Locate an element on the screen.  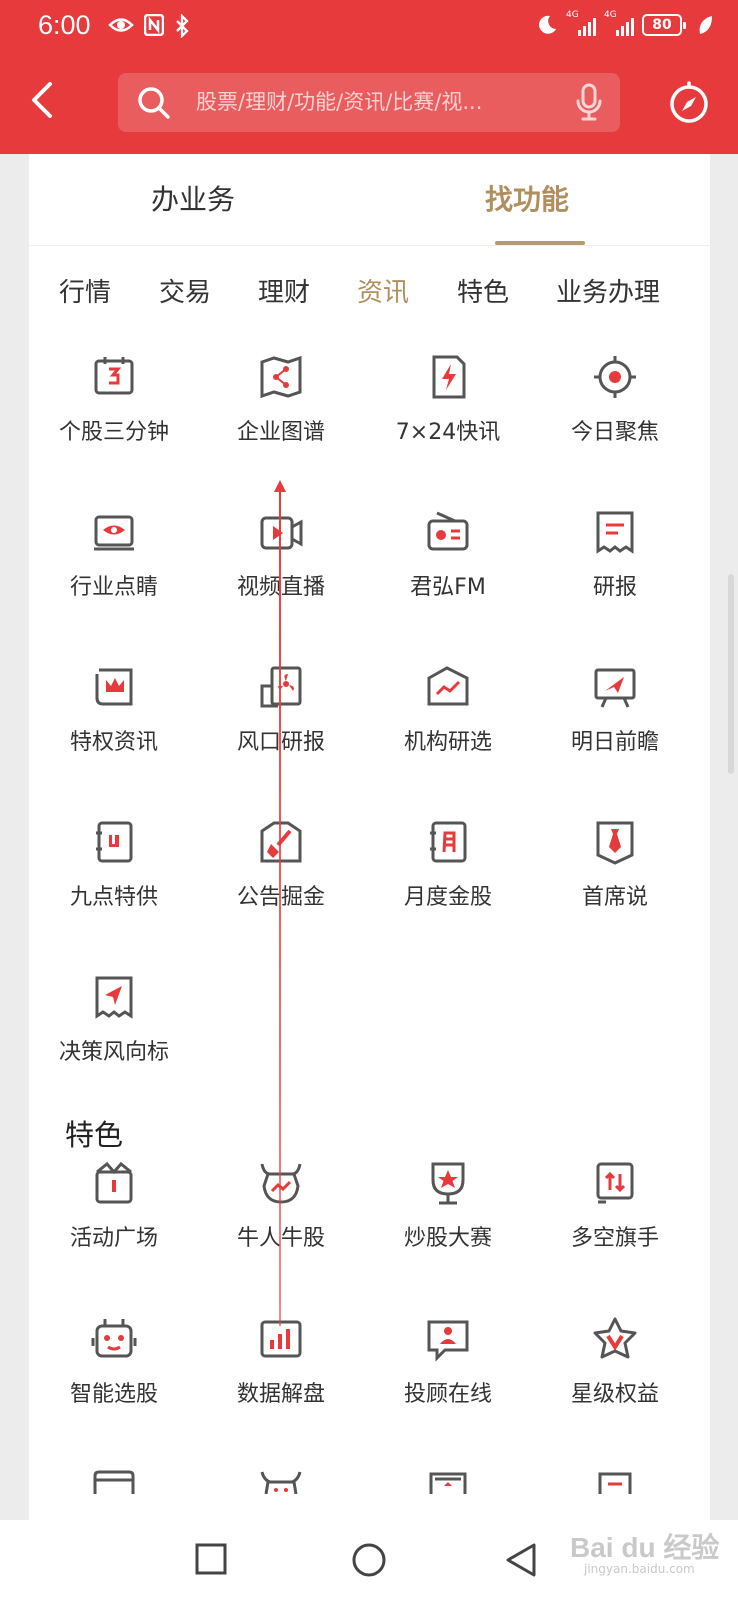
grid-item-label: 月度金股 is located at coordinates (447, 897).